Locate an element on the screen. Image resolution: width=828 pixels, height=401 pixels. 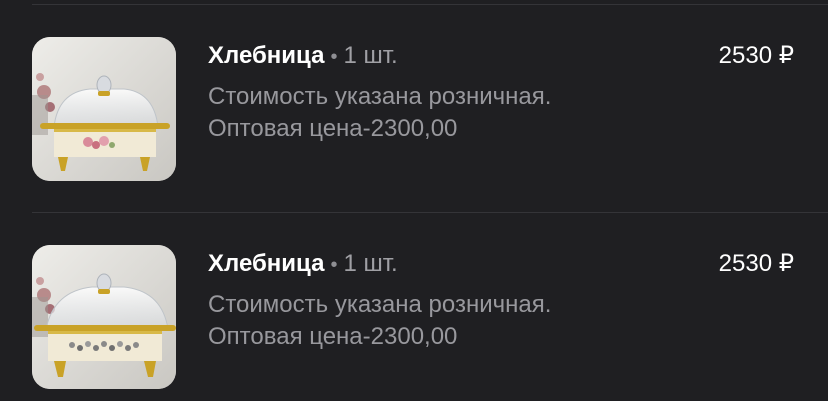
top-divider is located at coordinates (430, 4).